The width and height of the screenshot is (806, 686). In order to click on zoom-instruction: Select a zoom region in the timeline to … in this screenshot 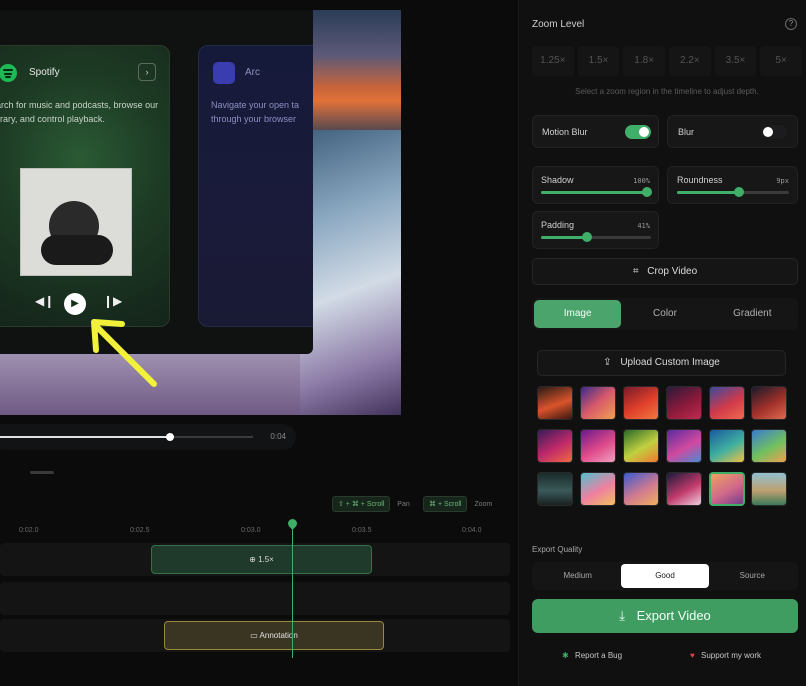, I will do `click(667, 91)`.